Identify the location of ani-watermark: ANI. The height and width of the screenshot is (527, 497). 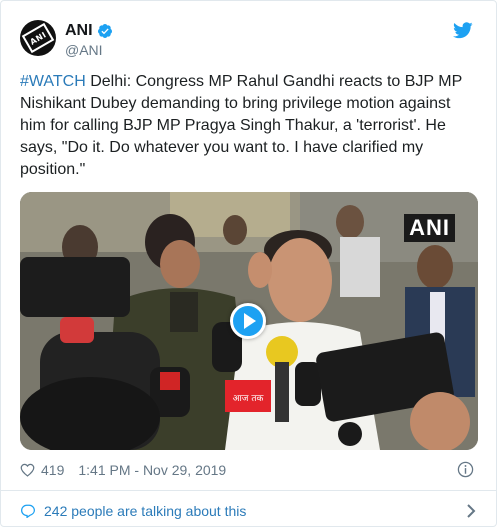
(429, 228).